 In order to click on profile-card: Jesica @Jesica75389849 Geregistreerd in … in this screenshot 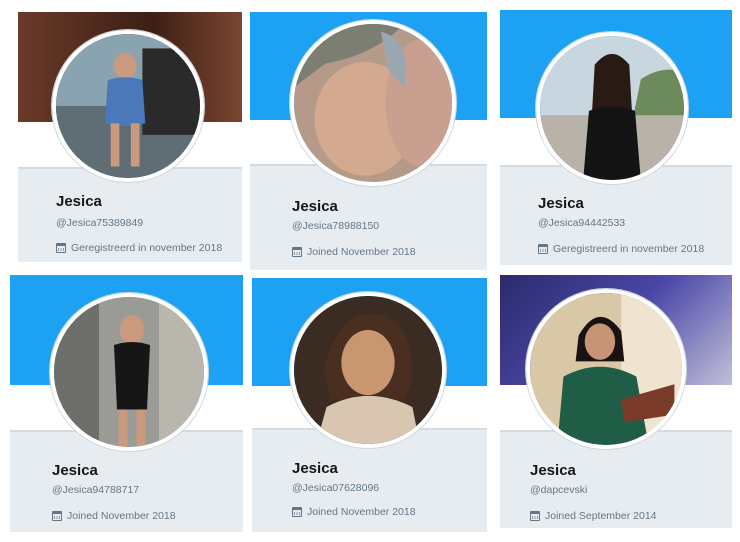, I will do `click(130, 137)`.